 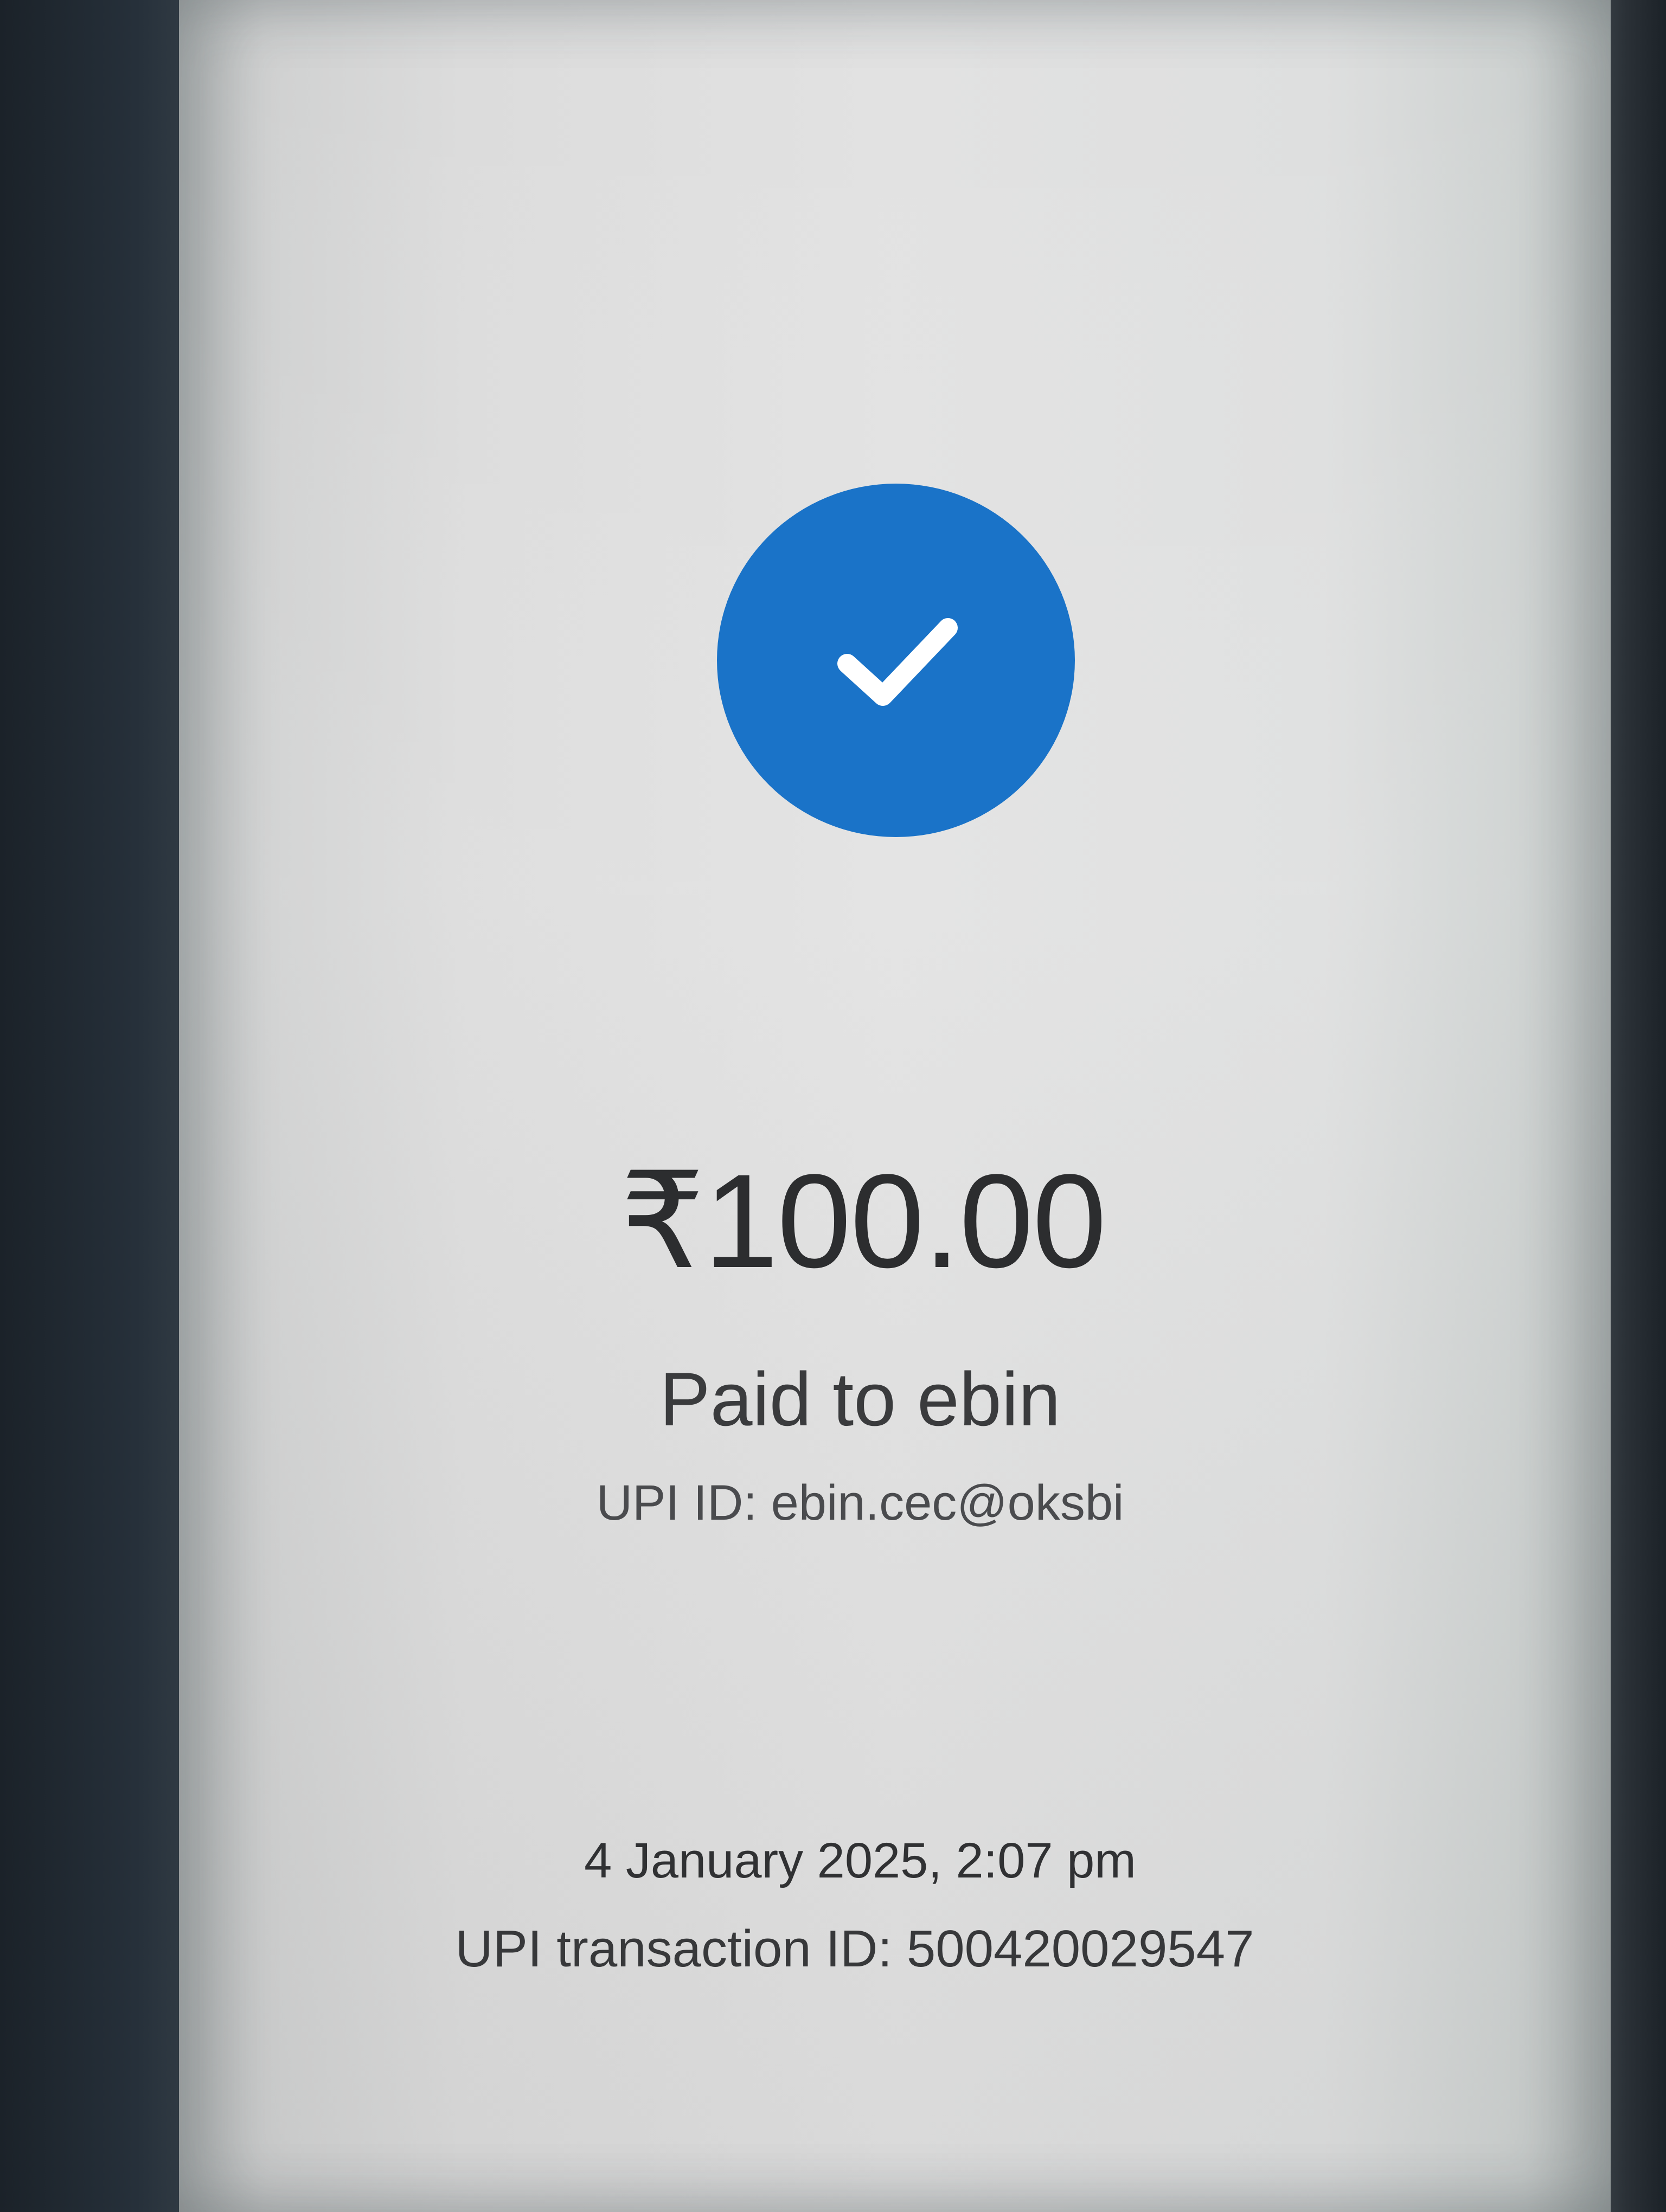 What do you see at coordinates (860, 1860) in the screenshot?
I see `payment-timestamp: 4 January 2025, 2:07 pm` at bounding box center [860, 1860].